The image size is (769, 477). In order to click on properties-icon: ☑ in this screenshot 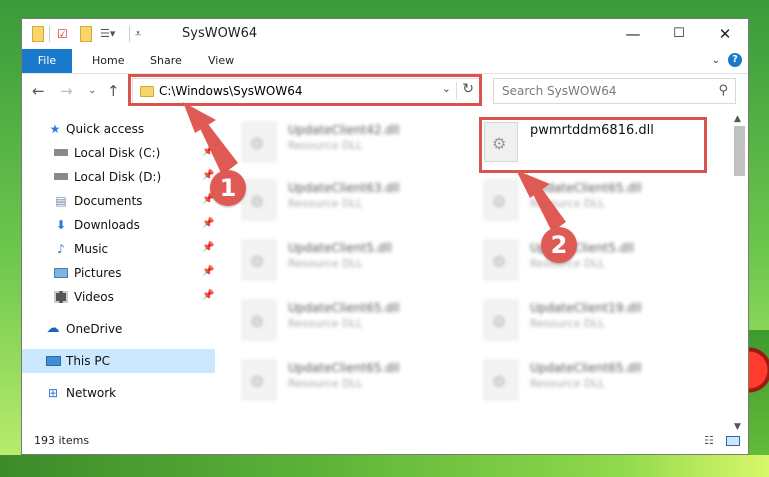, I will do `click(64, 34)`.